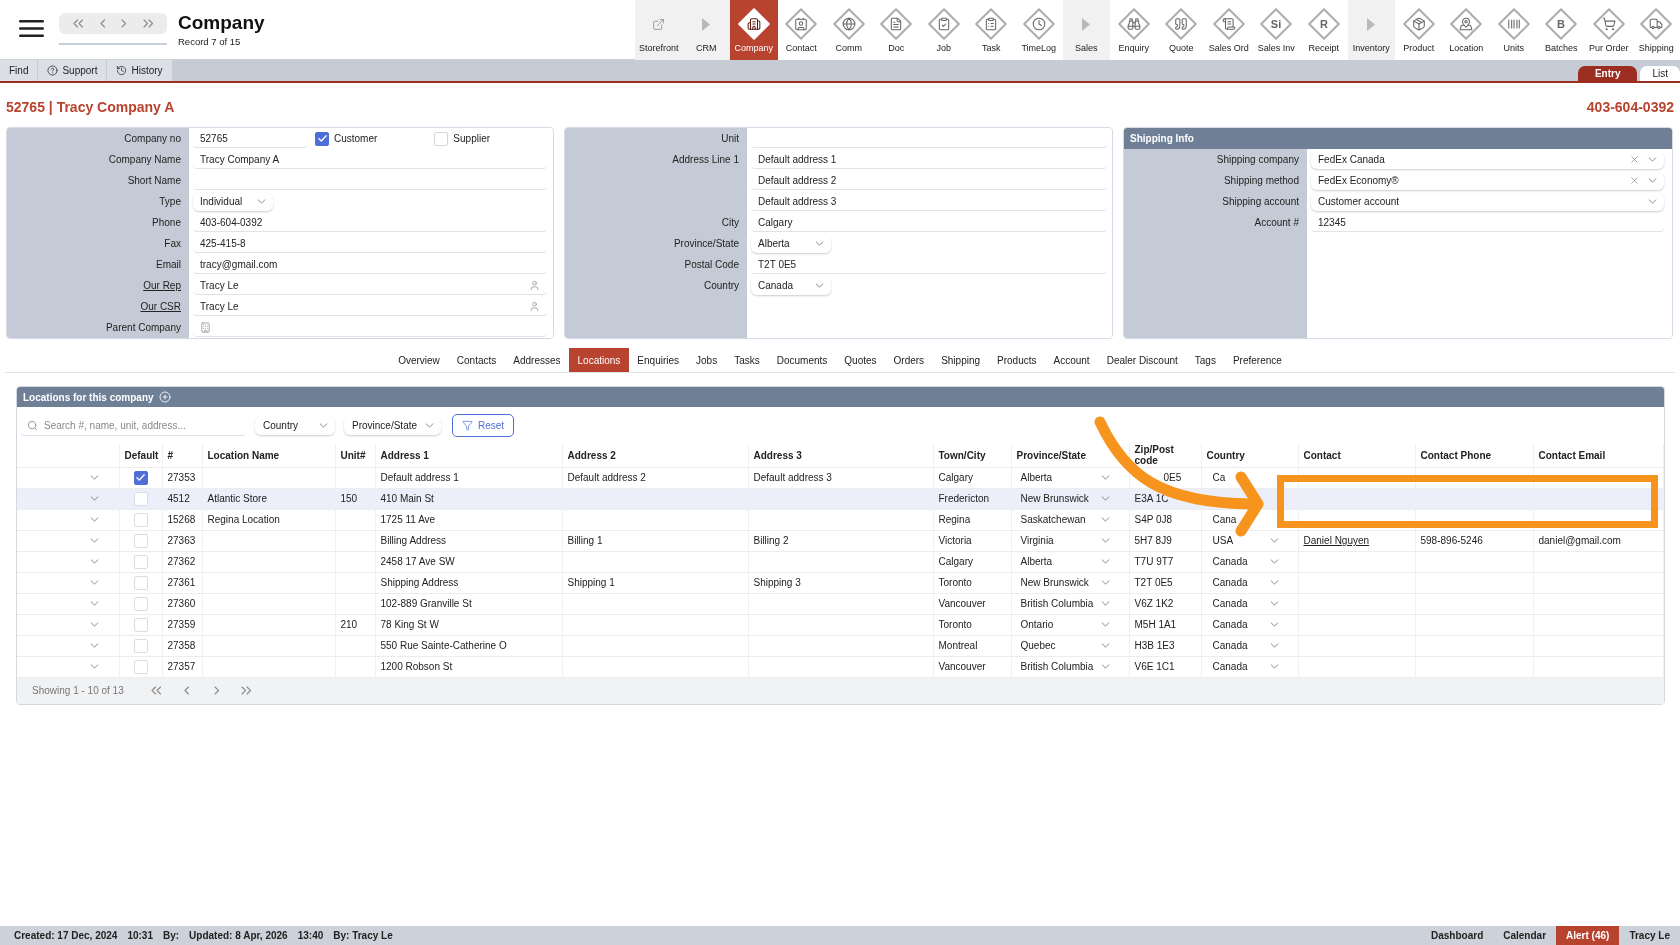  I want to click on tab: Quotes, so click(860, 360).